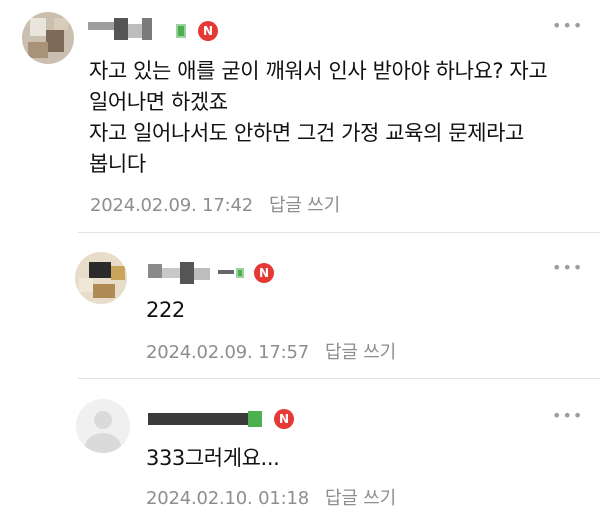 This screenshot has height=526, width=600. I want to click on comment-meta: 2024.02.10. 01:18 답글 쓰기, so click(271, 497).